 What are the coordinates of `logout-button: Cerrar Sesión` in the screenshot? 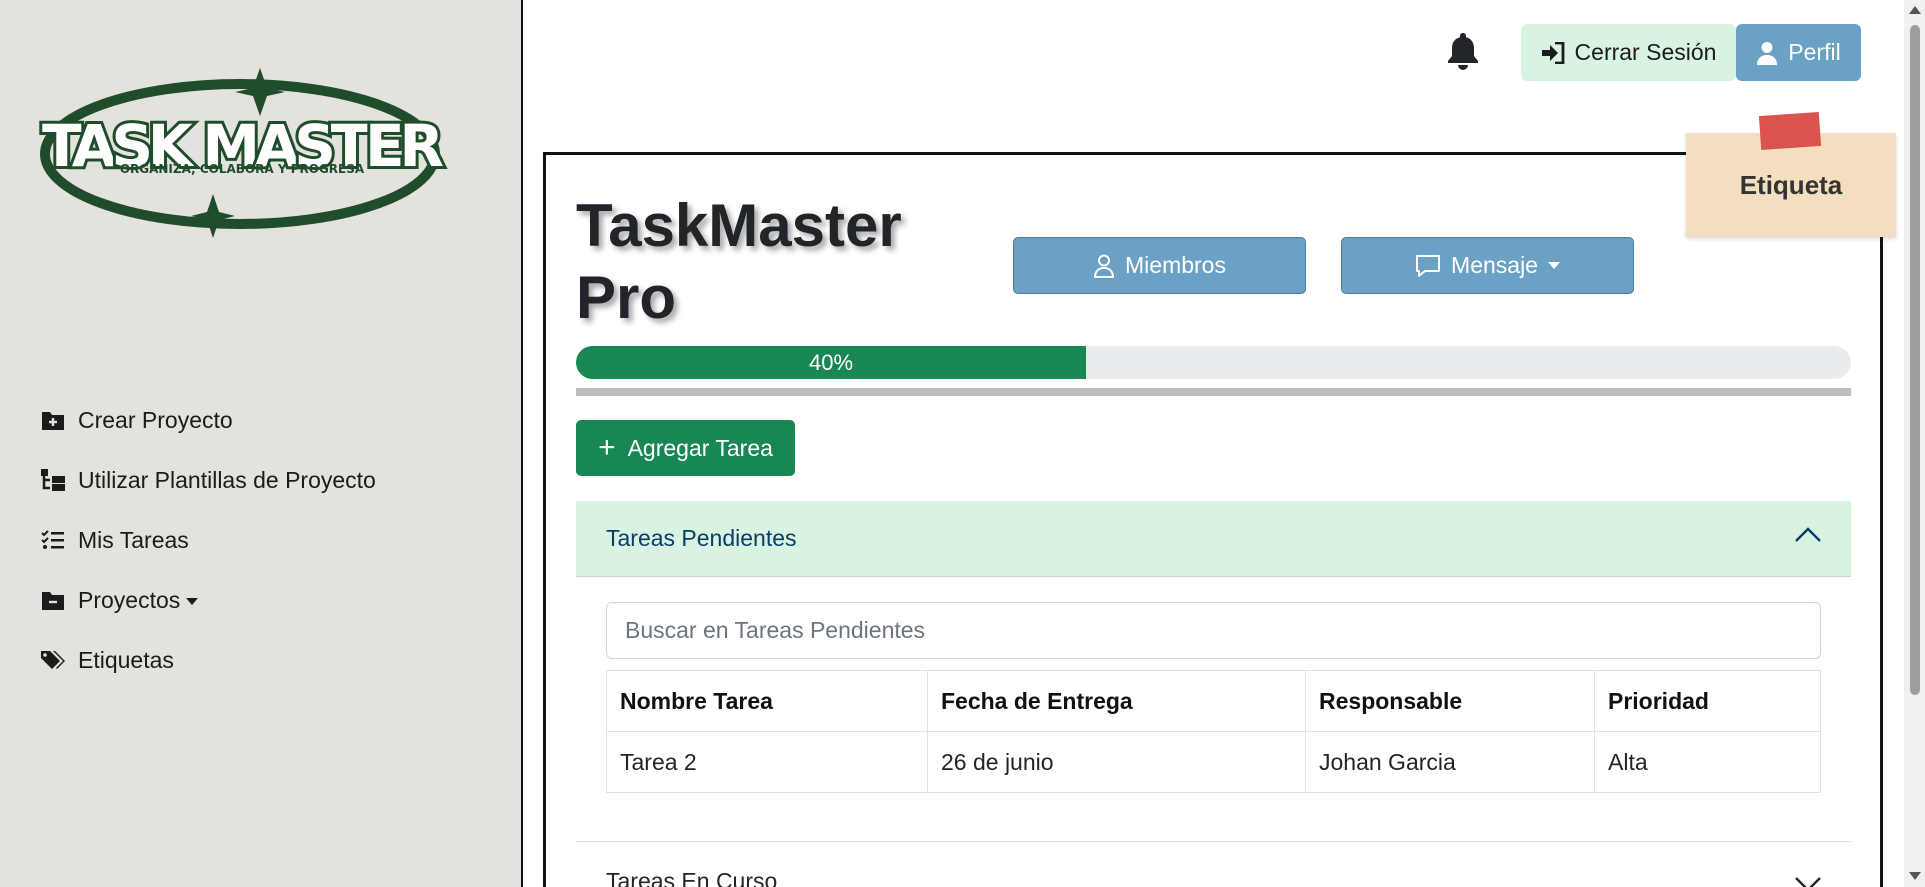 It's located at (1628, 52).